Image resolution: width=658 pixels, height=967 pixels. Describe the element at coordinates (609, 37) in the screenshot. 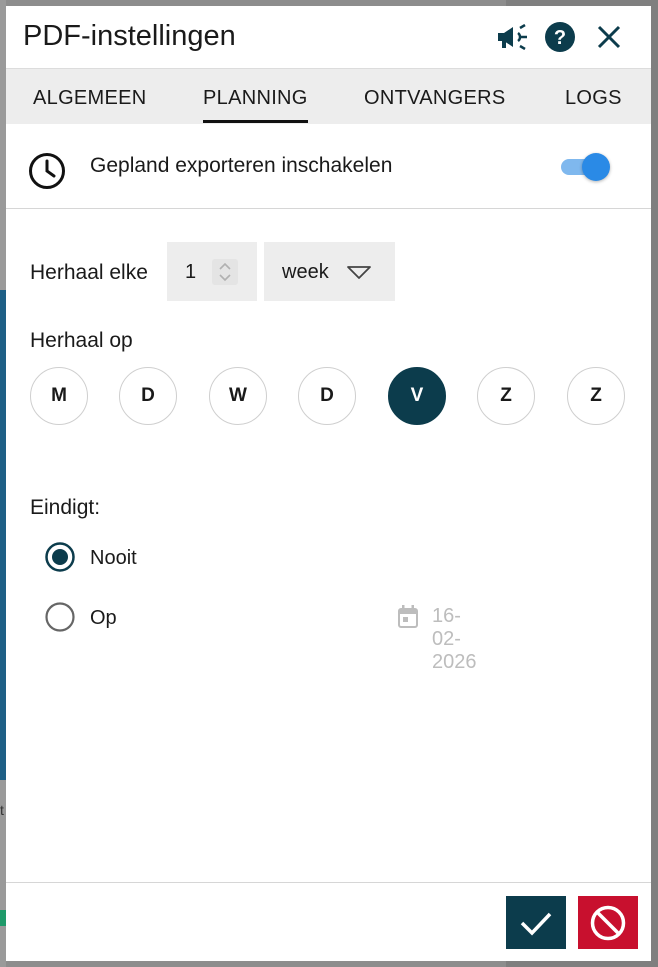

I see `close-icon` at that location.